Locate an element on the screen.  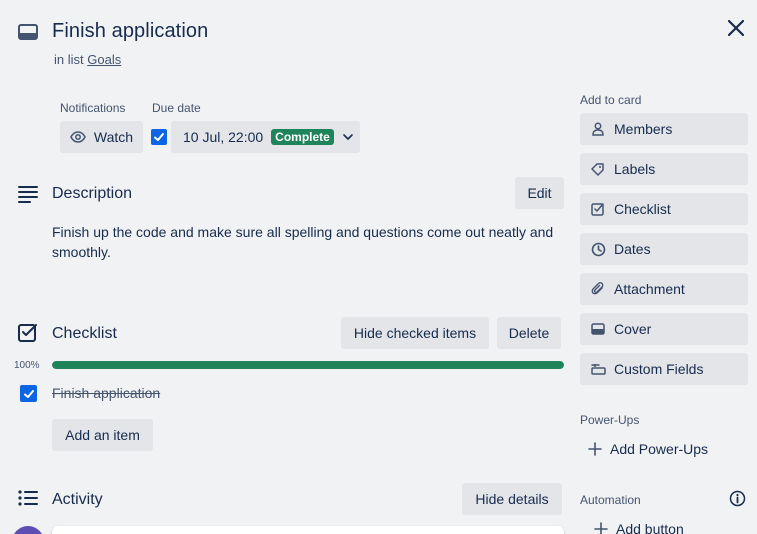
attachment-label: Attachment is located at coordinates (649, 289).